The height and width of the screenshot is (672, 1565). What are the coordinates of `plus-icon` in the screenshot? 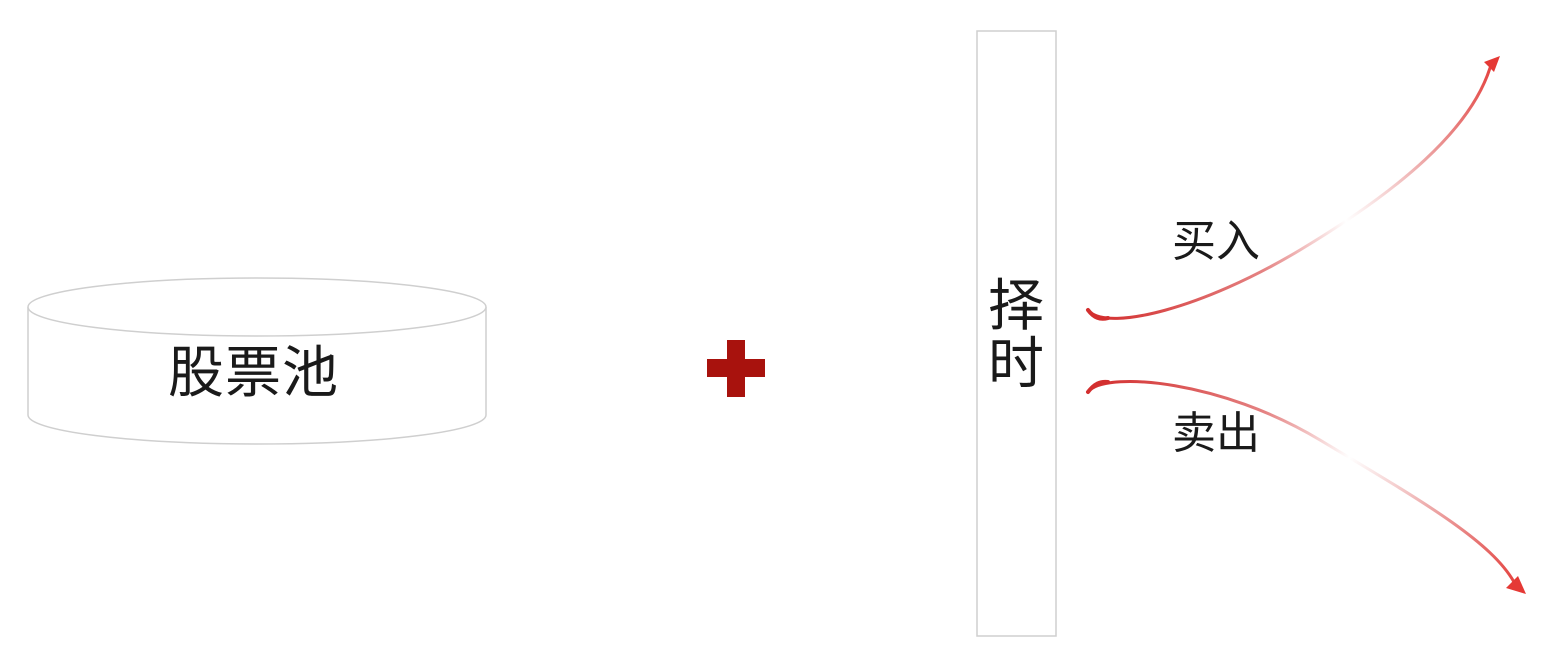 It's located at (736, 368).